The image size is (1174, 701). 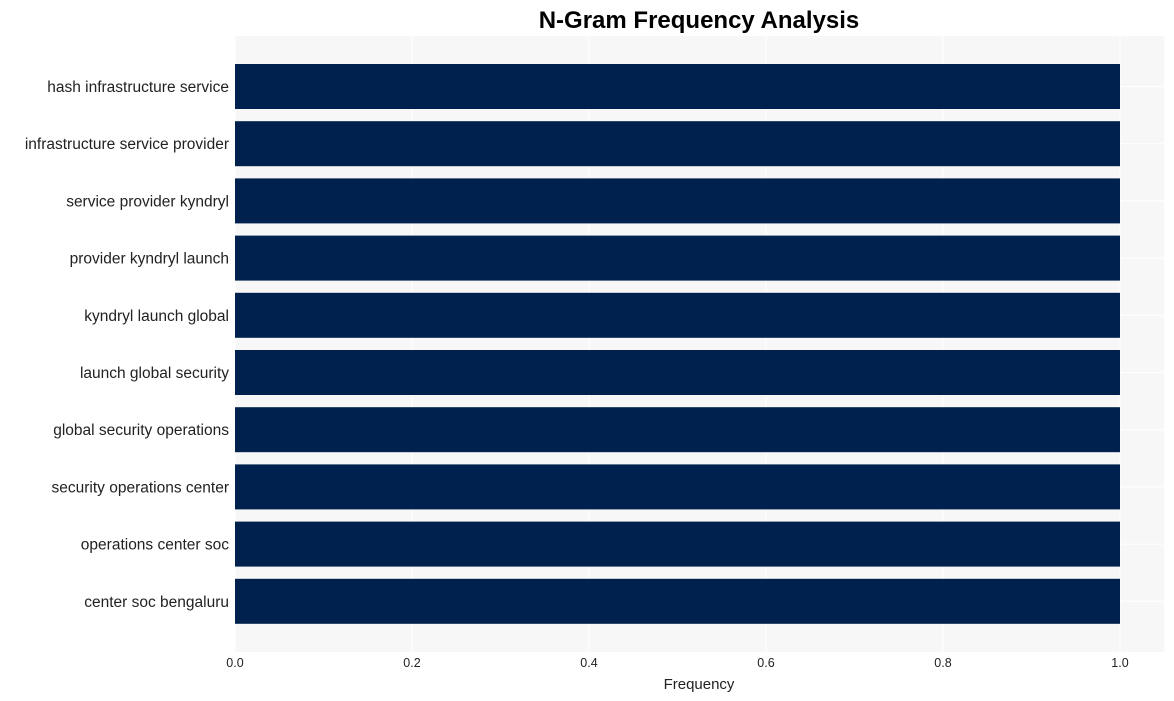 I want to click on y-tick-label: service provider kyndryl, so click(x=147, y=201).